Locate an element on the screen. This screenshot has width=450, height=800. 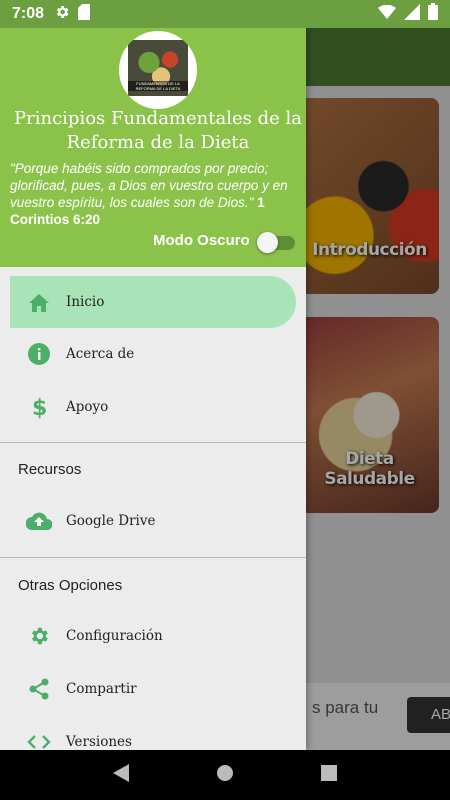
menu-item-acerca-de: Acerca de is located at coordinates (153, 354).